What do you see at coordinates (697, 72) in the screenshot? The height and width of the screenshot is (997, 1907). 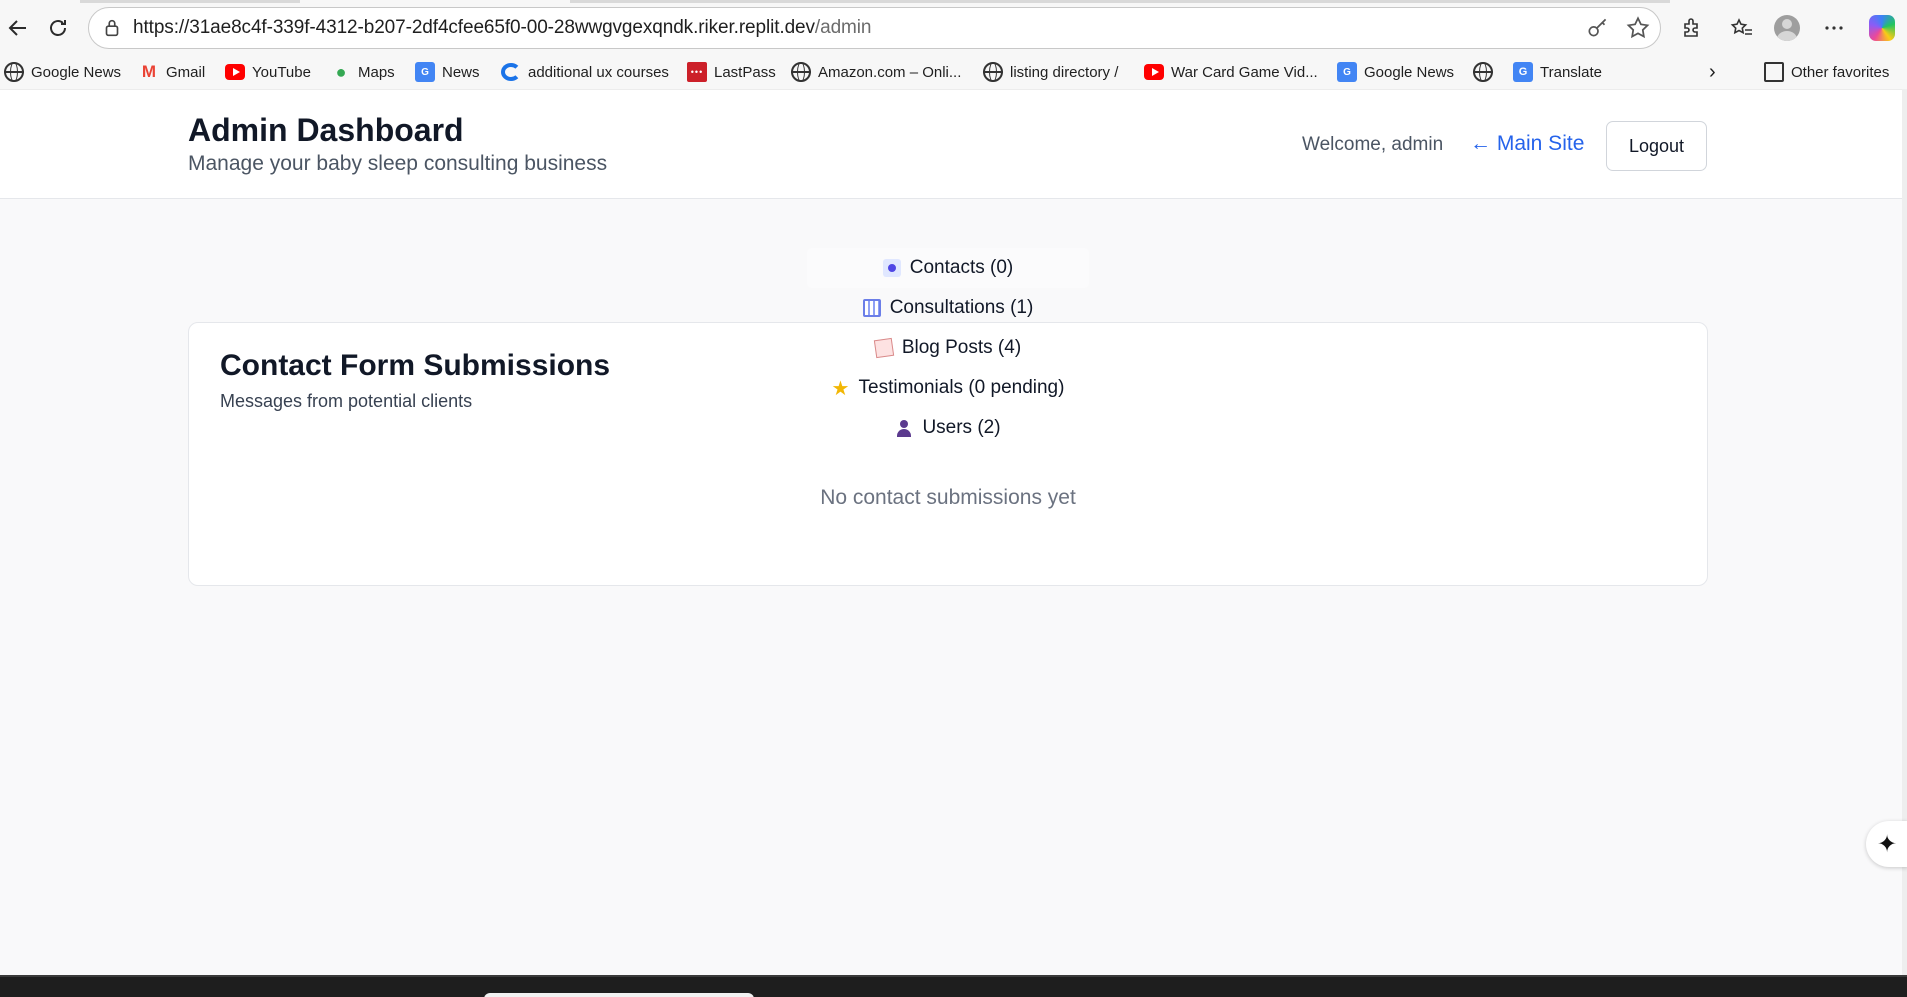 I see `lastpass-icon: •••` at bounding box center [697, 72].